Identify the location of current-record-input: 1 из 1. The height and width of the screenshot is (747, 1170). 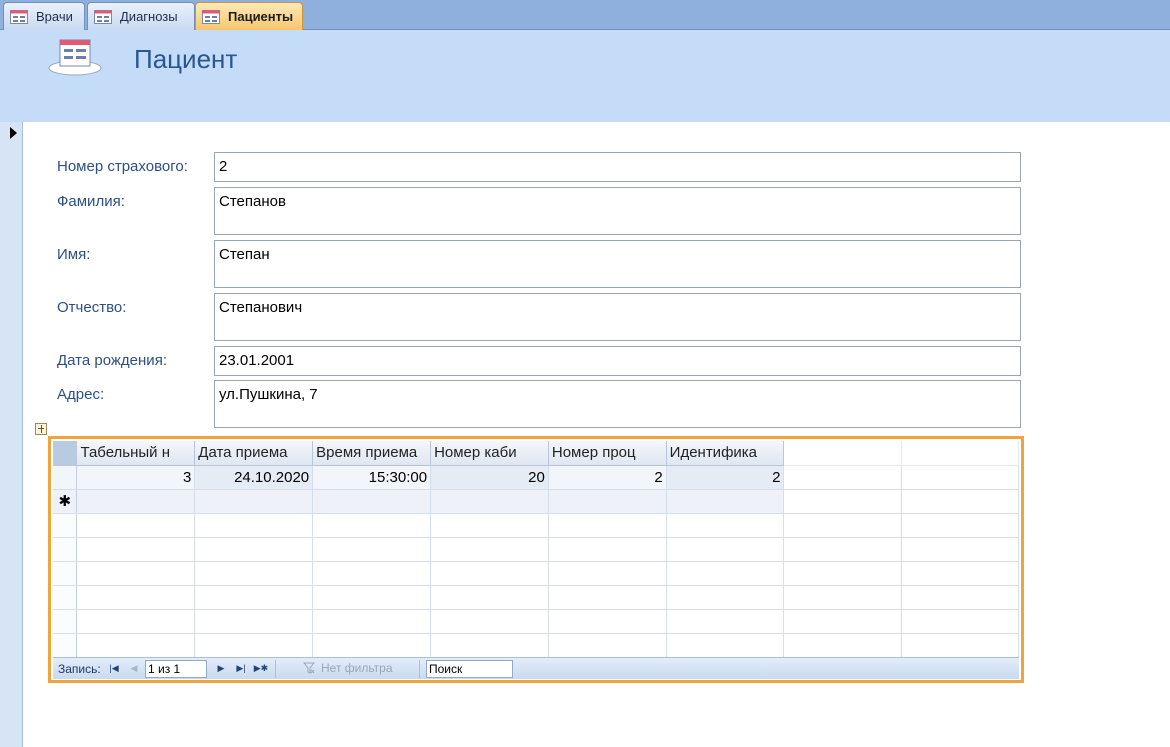
(176, 669).